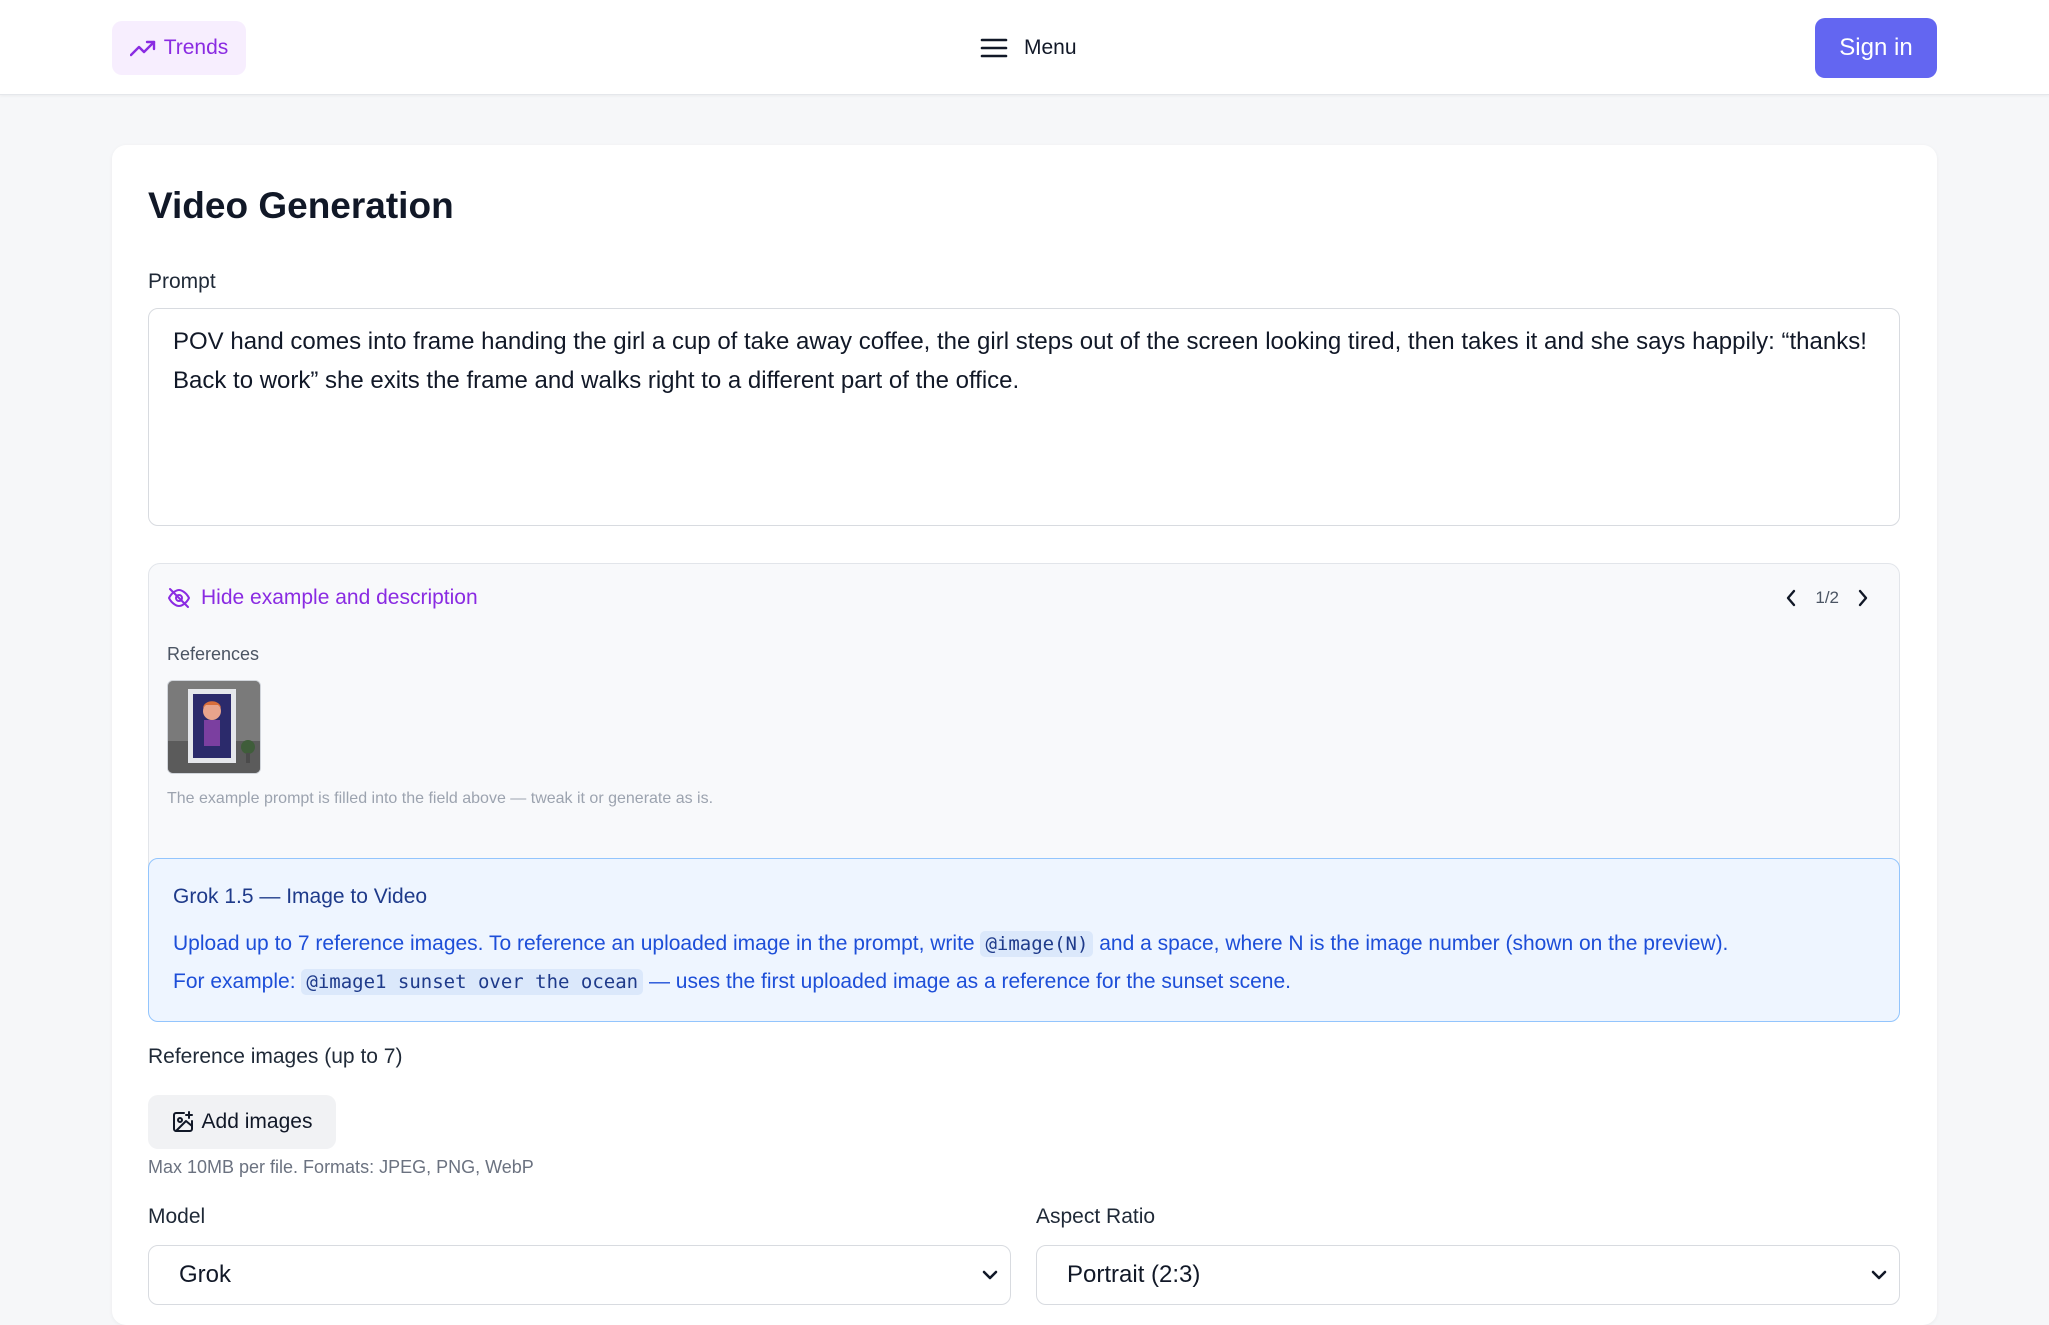 This screenshot has width=2049, height=1325. Describe the element at coordinates (1876, 48) in the screenshot. I see `sign-in-button: Sign in` at that location.